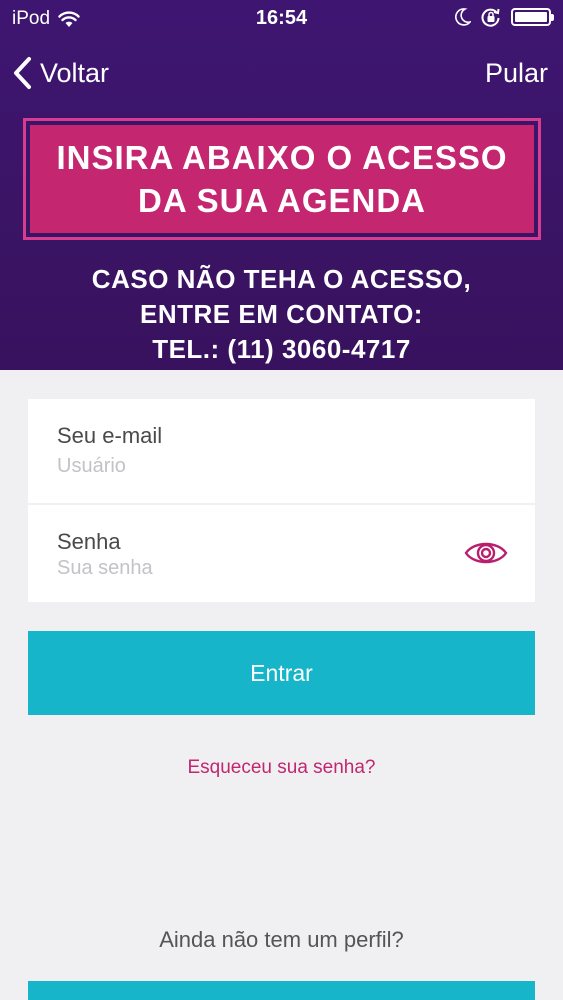  I want to click on back-button: Voltar, so click(60, 73).